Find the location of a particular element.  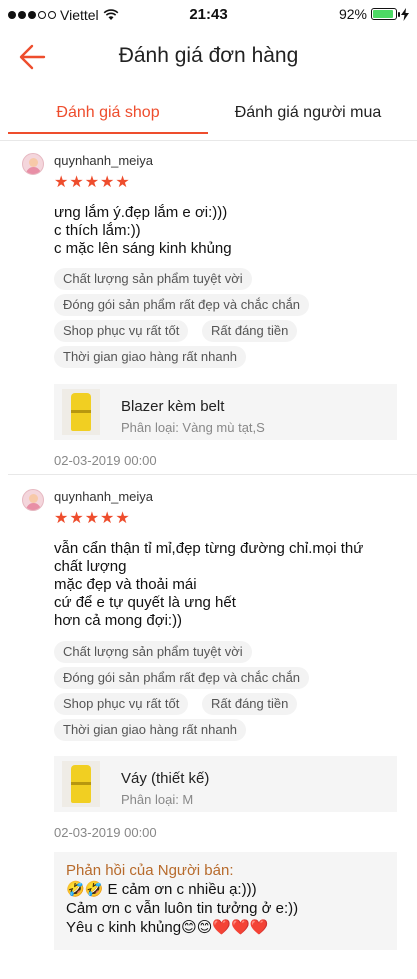

product-variant: Phân loại: Vàng mù tạt,S is located at coordinates (193, 427).